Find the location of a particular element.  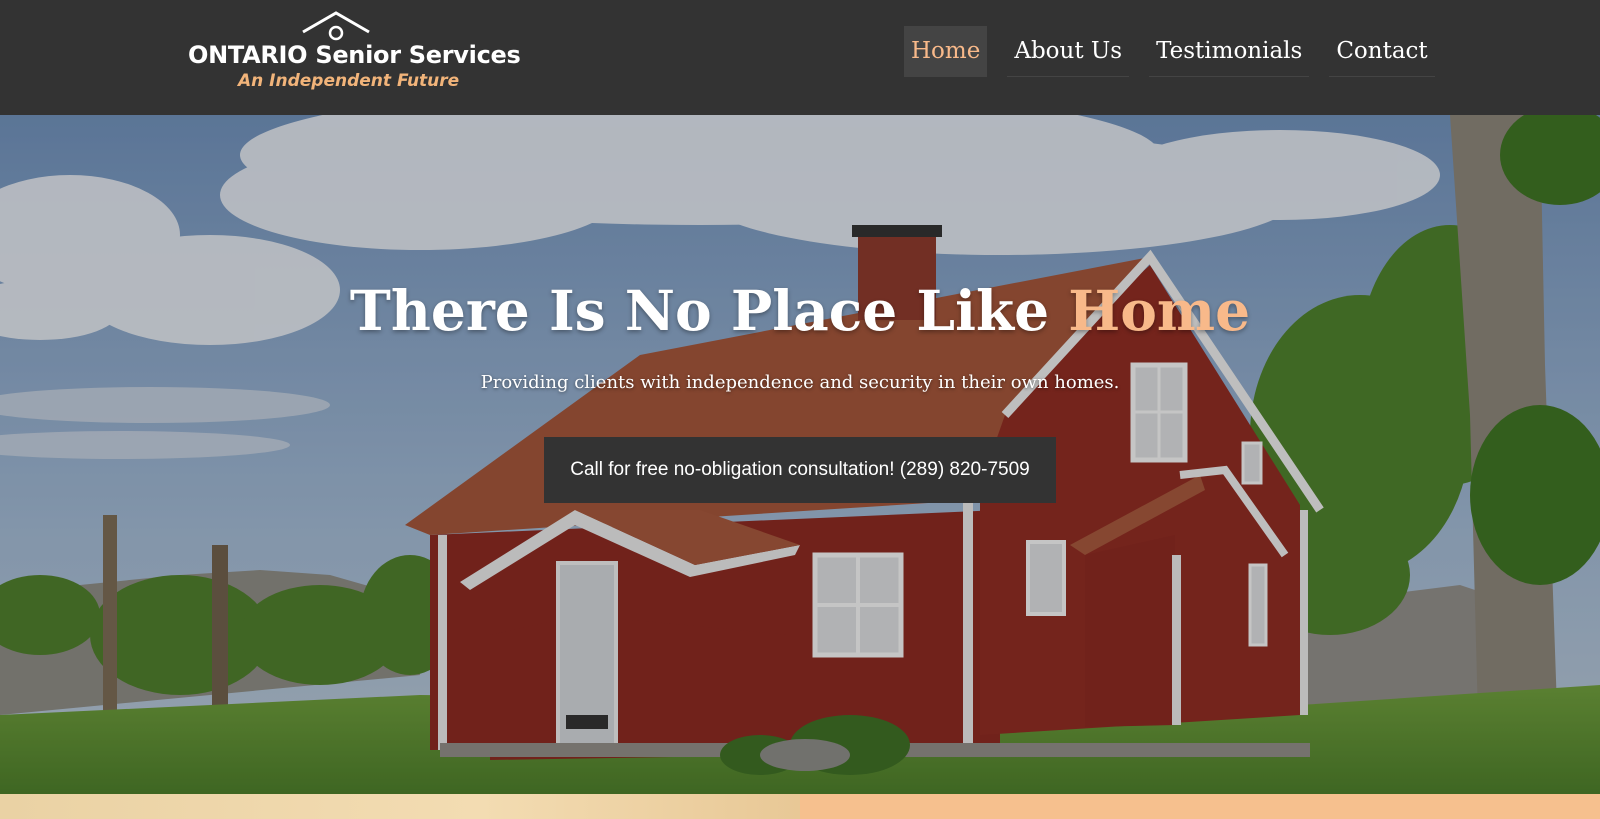

main-nav: Home About Us Testimonials Contact is located at coordinates (1179, 51).